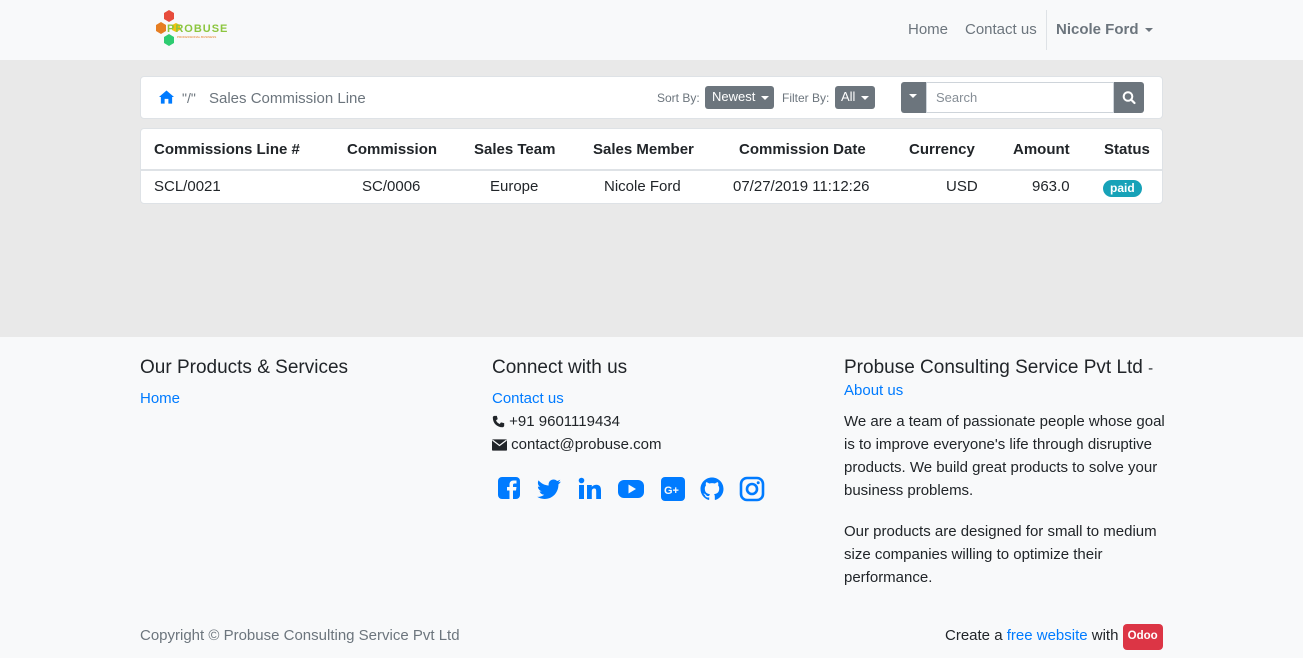  I want to click on nav-home-link: Home, so click(928, 29).